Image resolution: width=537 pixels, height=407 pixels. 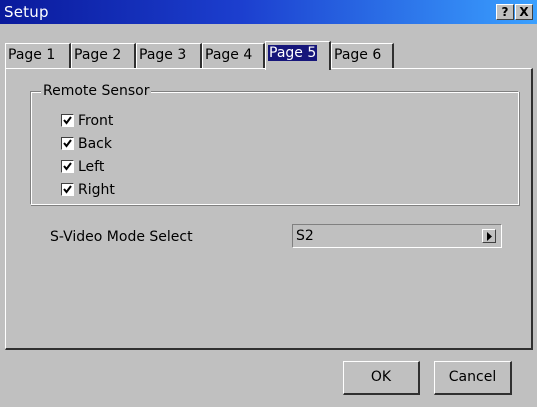 I want to click on help-button: ?, so click(x=505, y=12).